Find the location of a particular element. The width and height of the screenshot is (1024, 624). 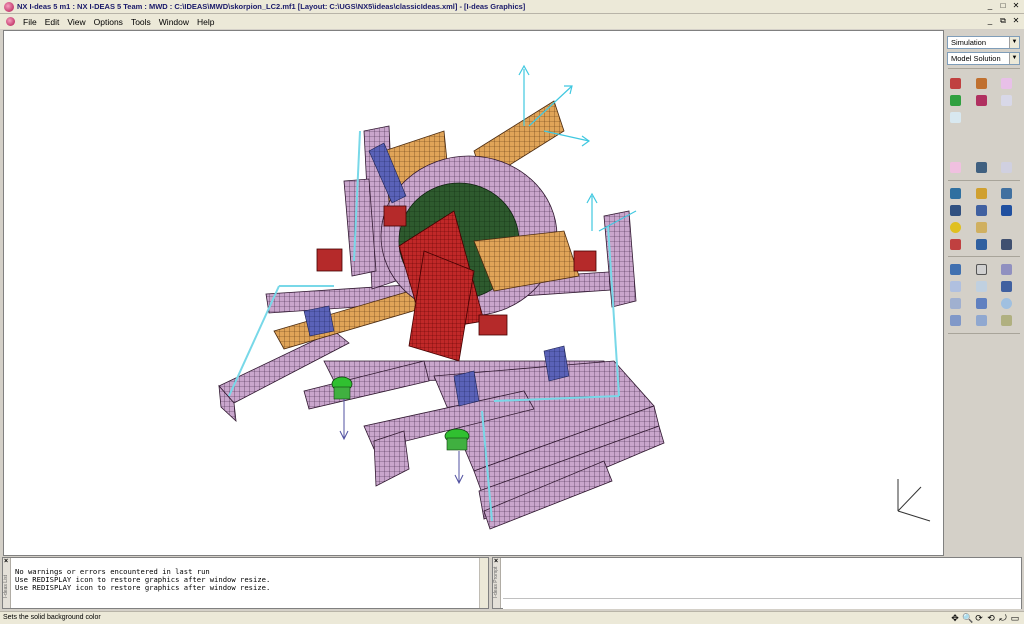

pointer-icon is located at coordinates (1006, 244).